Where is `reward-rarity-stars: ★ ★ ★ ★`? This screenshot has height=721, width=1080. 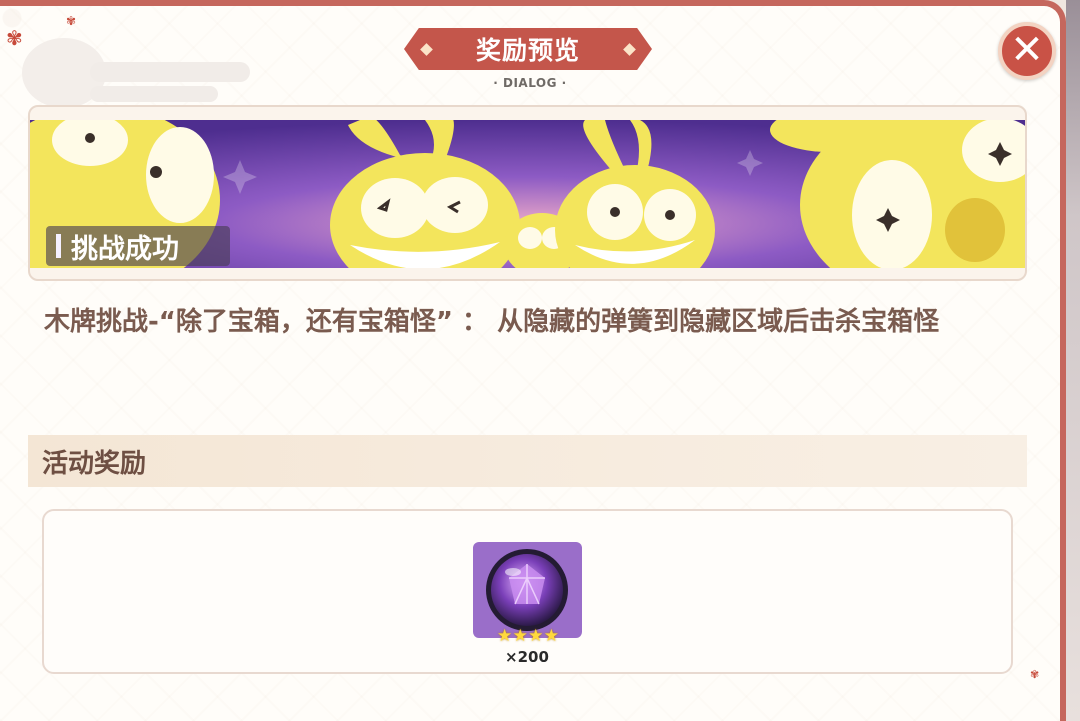 reward-rarity-stars: ★ ★ ★ ★ is located at coordinates (528, 636).